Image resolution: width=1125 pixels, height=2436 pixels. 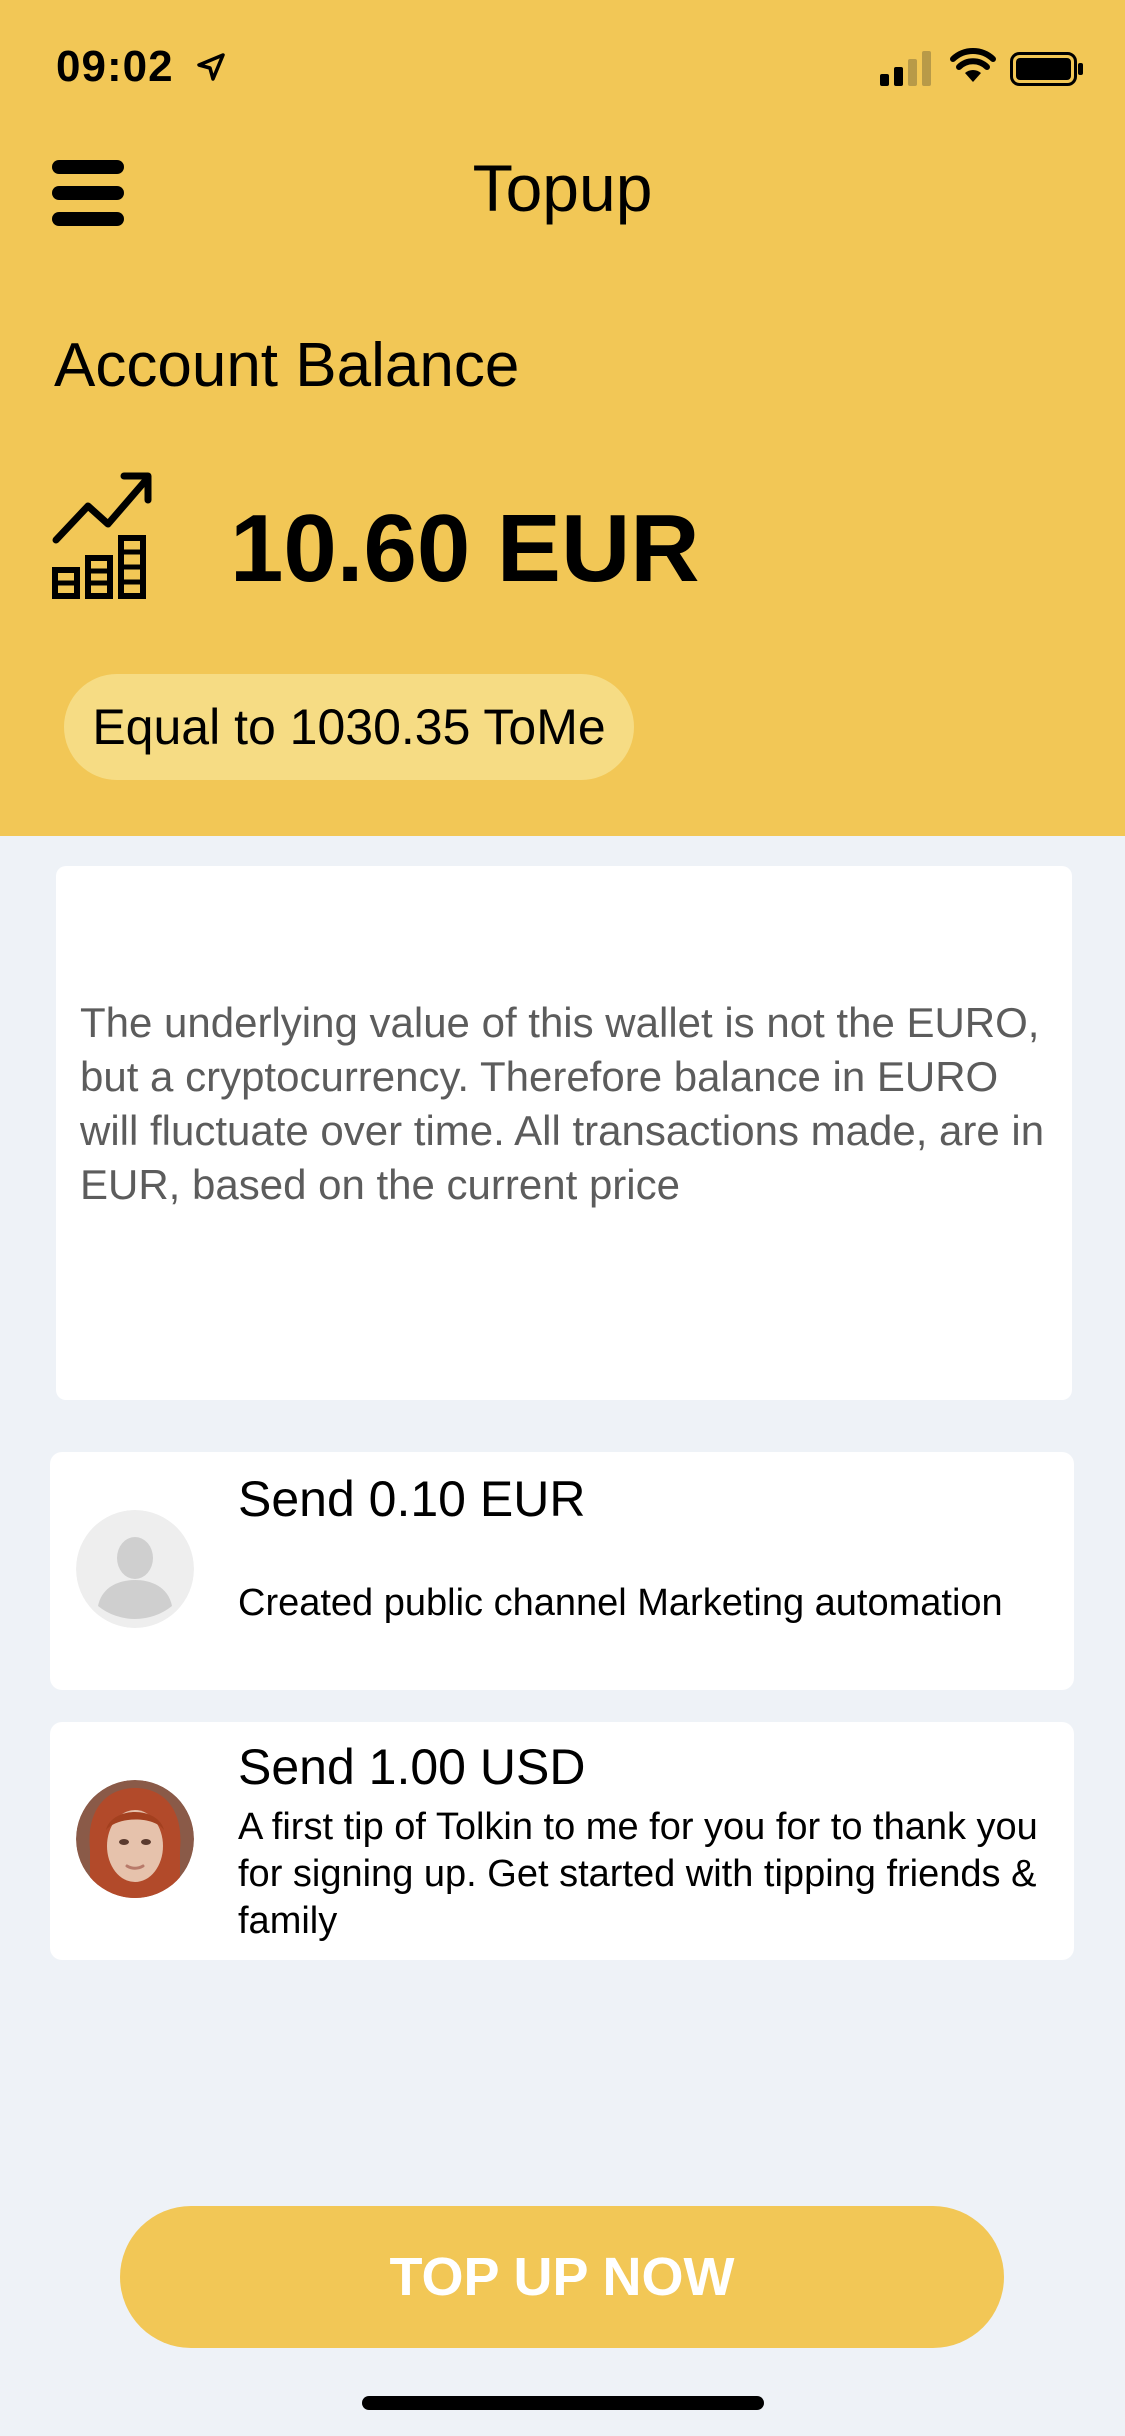 What do you see at coordinates (349, 727) in the screenshot?
I see `token-equivalent-badge: Equal to 1030.35 ToMe` at bounding box center [349, 727].